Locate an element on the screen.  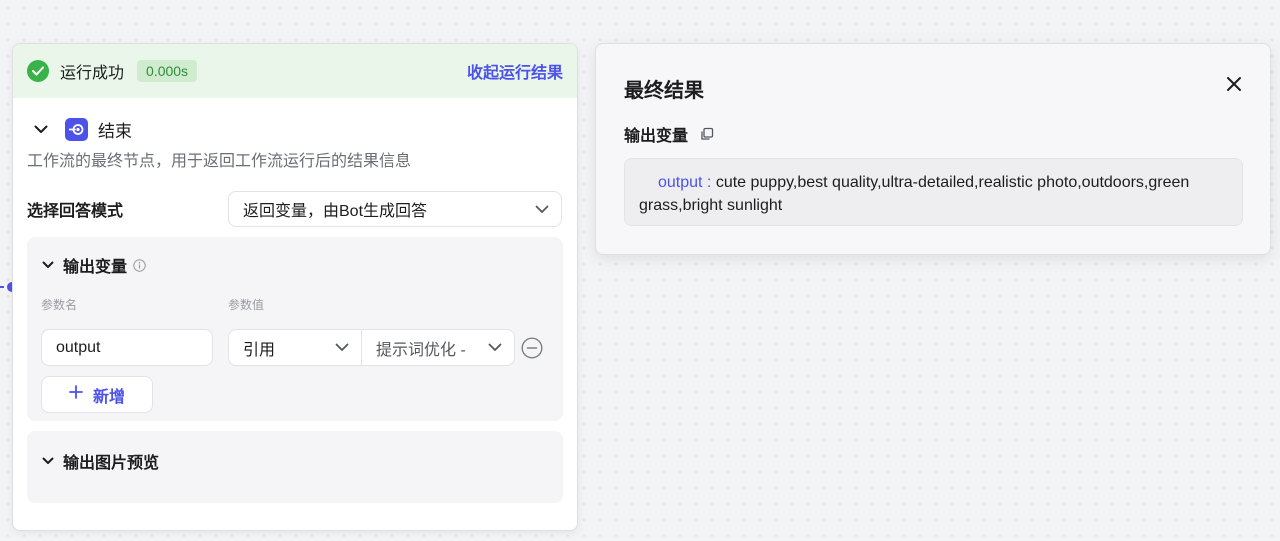
run-status-text: 运行成功 is located at coordinates (92, 73).